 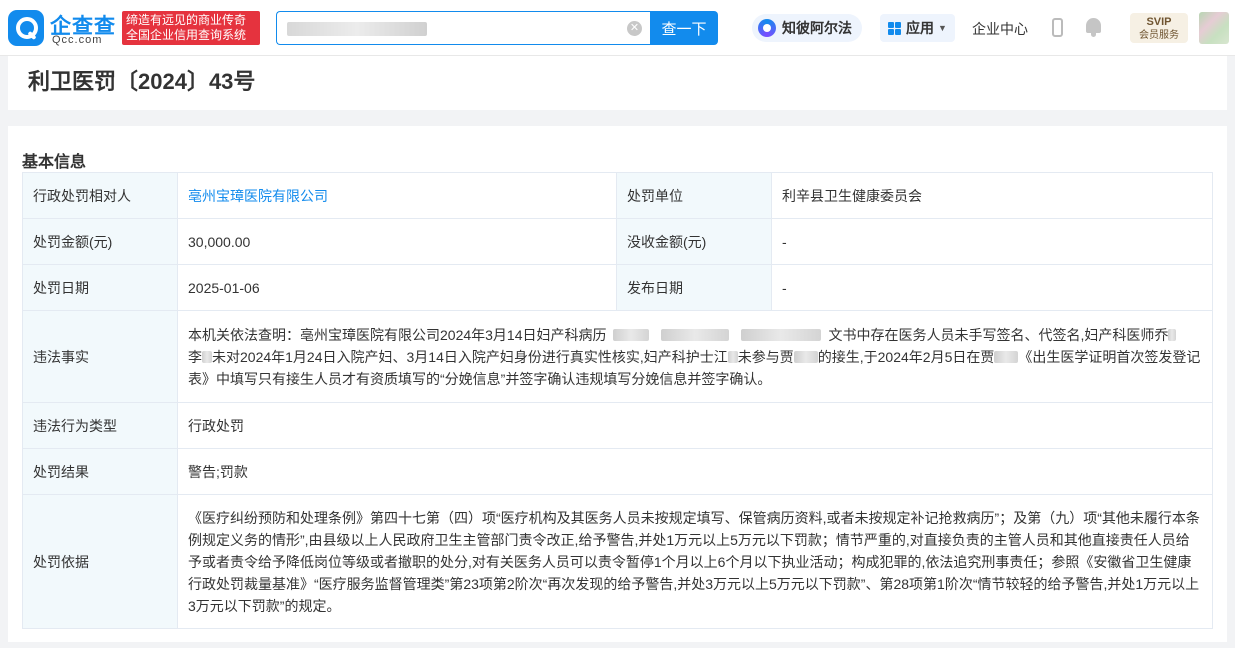 What do you see at coordinates (634, 28) in the screenshot?
I see `clear-search-icon: ✕` at bounding box center [634, 28].